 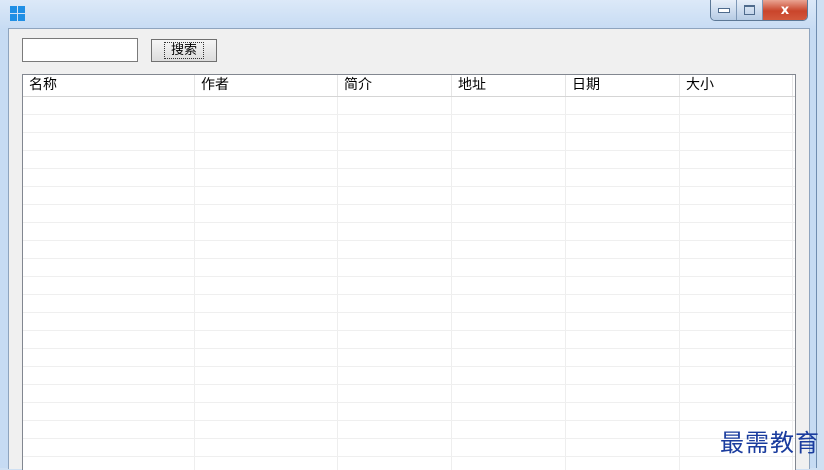 What do you see at coordinates (408, 14) in the screenshot?
I see `title-bar: x` at bounding box center [408, 14].